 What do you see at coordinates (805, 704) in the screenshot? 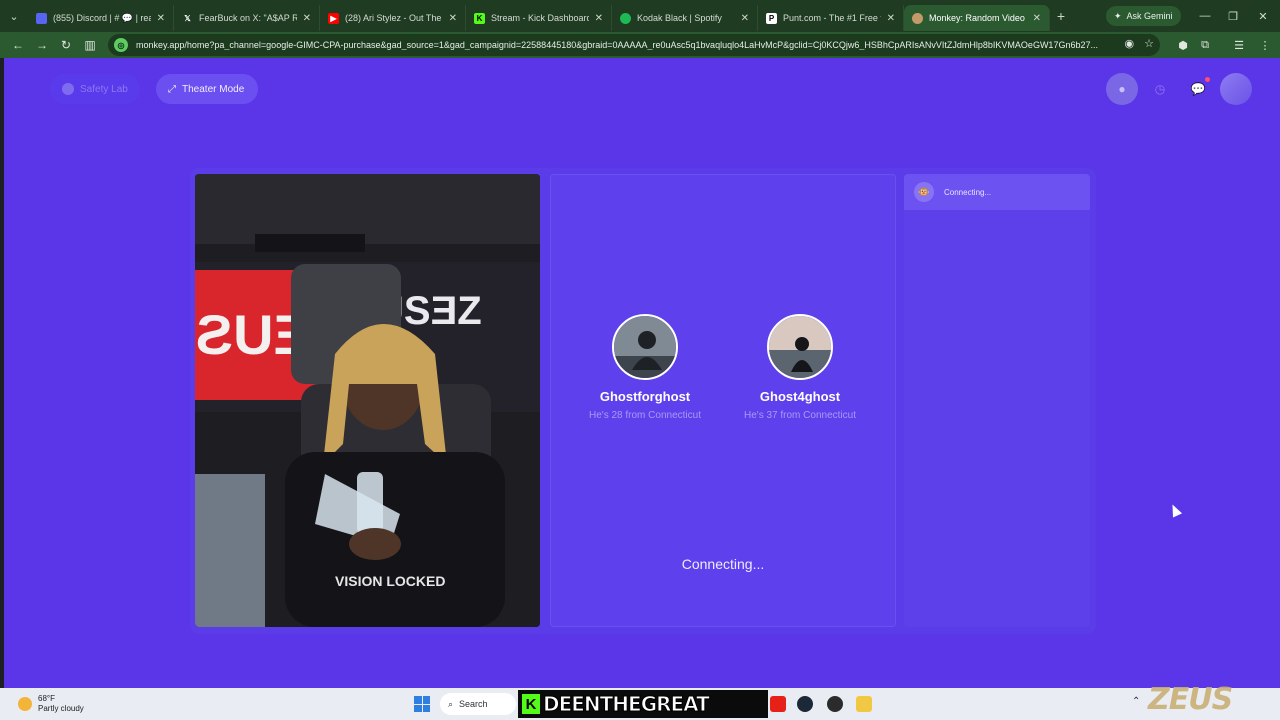
I see `steam-taskbar-icon` at bounding box center [805, 704].